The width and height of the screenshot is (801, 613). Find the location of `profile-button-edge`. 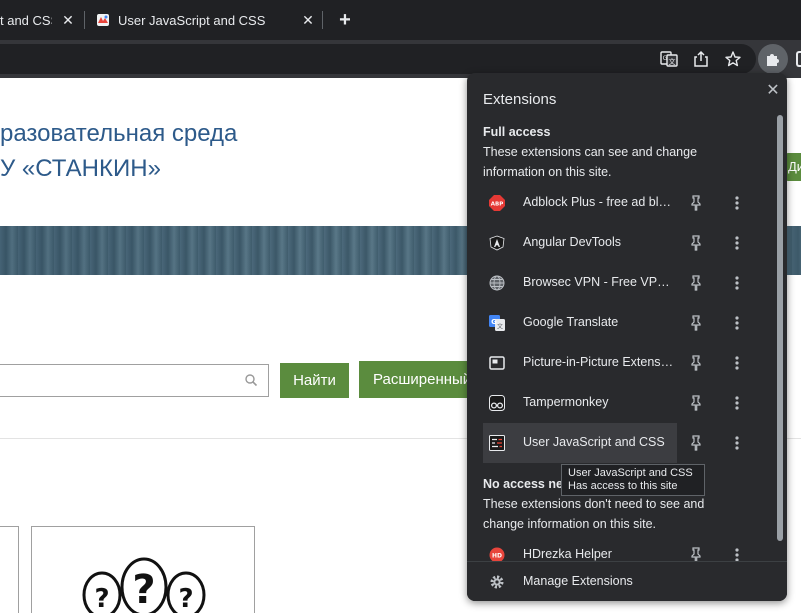

profile-button-edge is located at coordinates (798, 59).